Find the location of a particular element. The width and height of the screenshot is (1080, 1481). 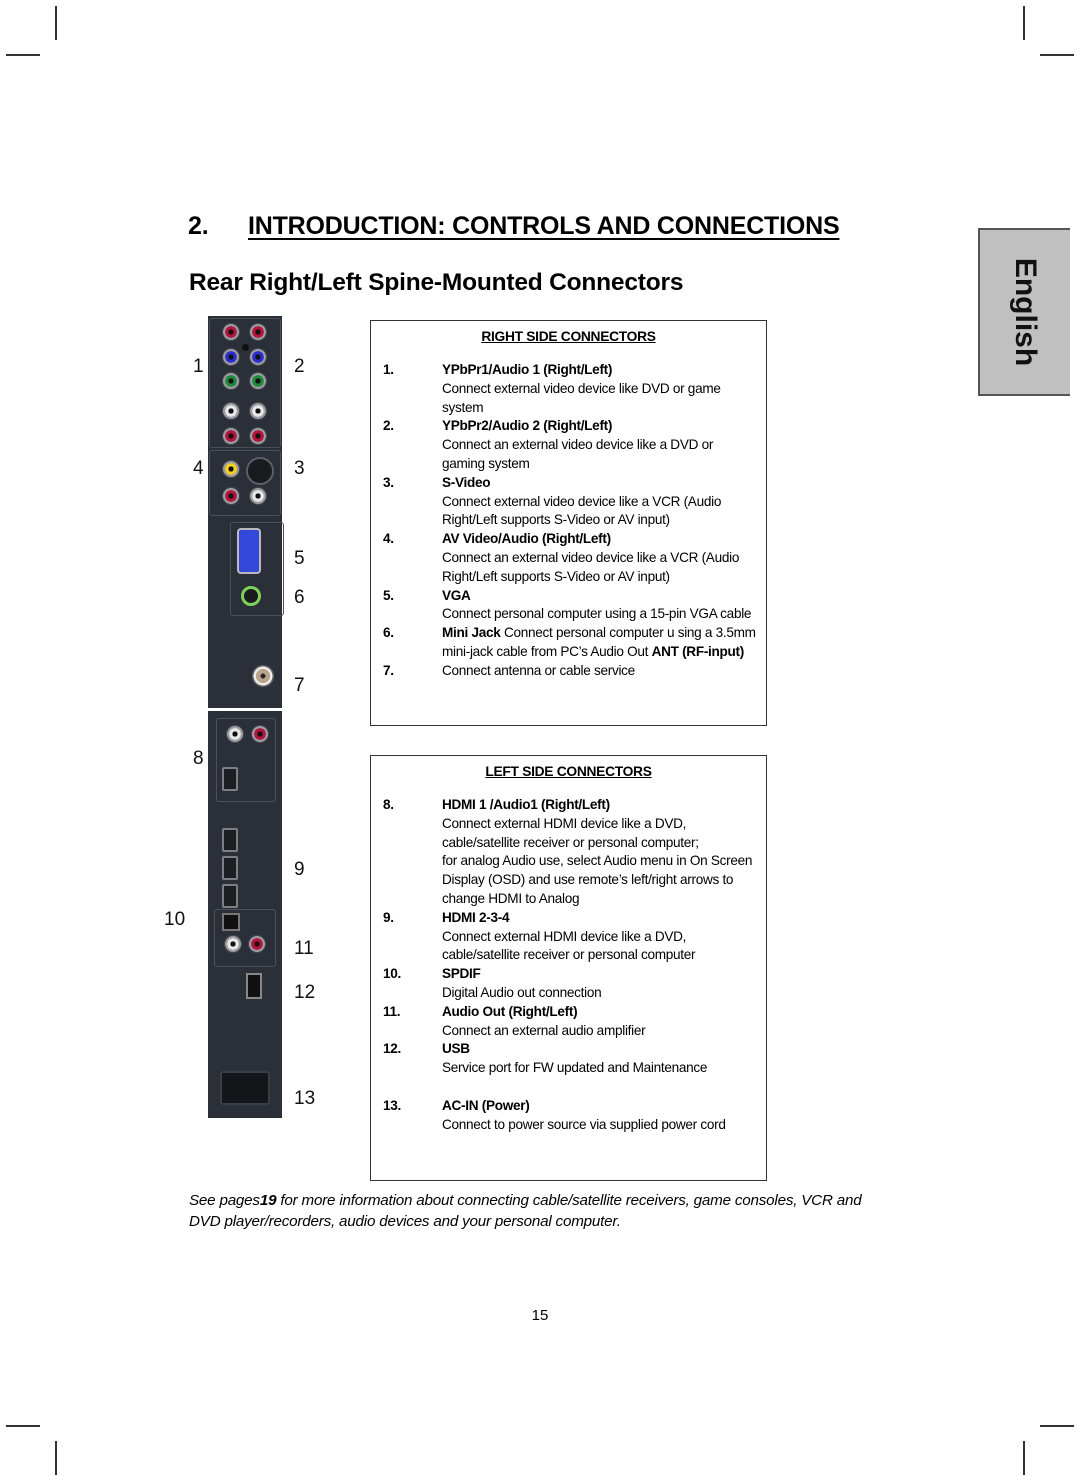

pr1-jack is located at coordinates (231, 332).